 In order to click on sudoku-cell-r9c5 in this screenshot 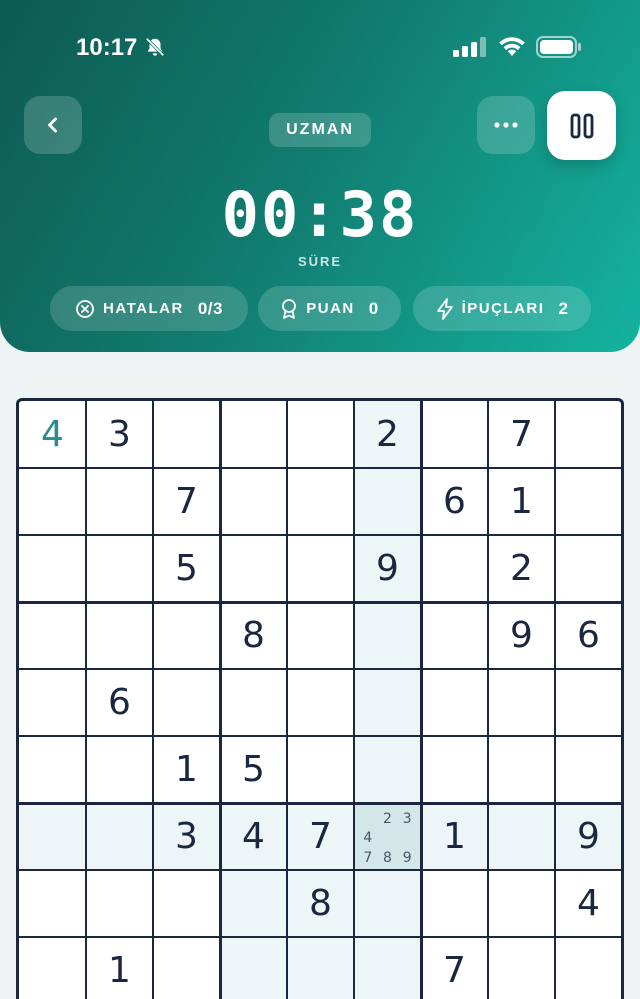, I will do `click(320, 968)`.